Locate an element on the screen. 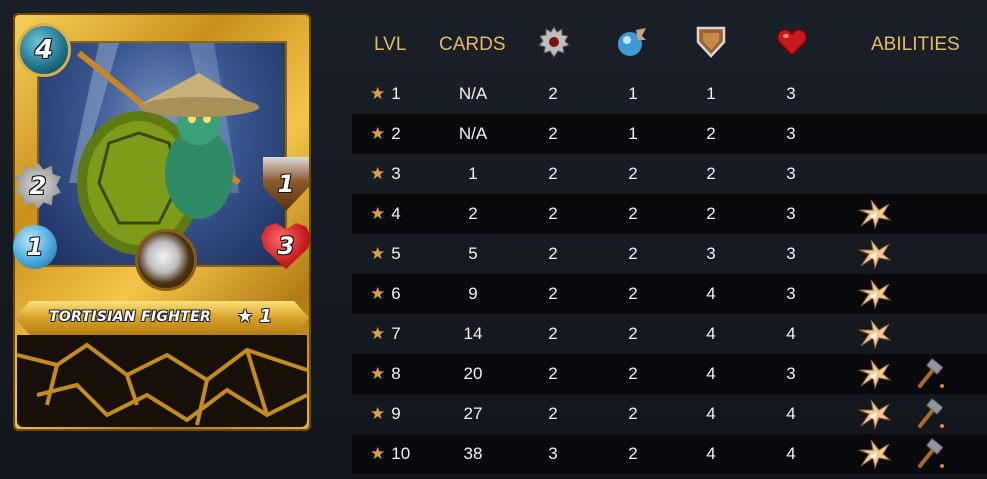 This screenshot has height=479, width=987. armor-icon is located at coordinates (711, 42).